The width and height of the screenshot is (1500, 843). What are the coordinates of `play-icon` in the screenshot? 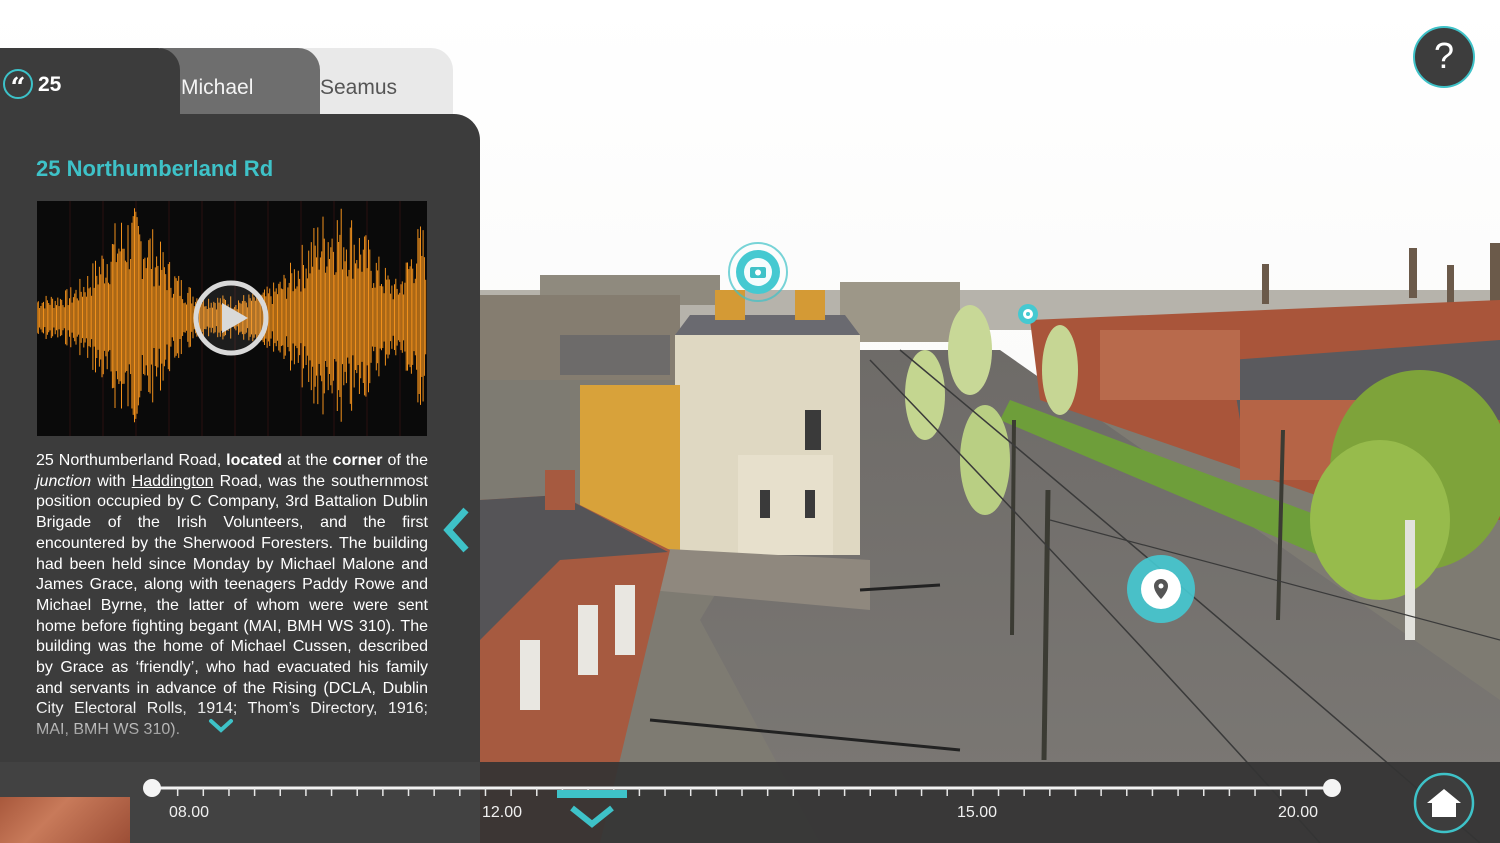 It's located at (231, 318).